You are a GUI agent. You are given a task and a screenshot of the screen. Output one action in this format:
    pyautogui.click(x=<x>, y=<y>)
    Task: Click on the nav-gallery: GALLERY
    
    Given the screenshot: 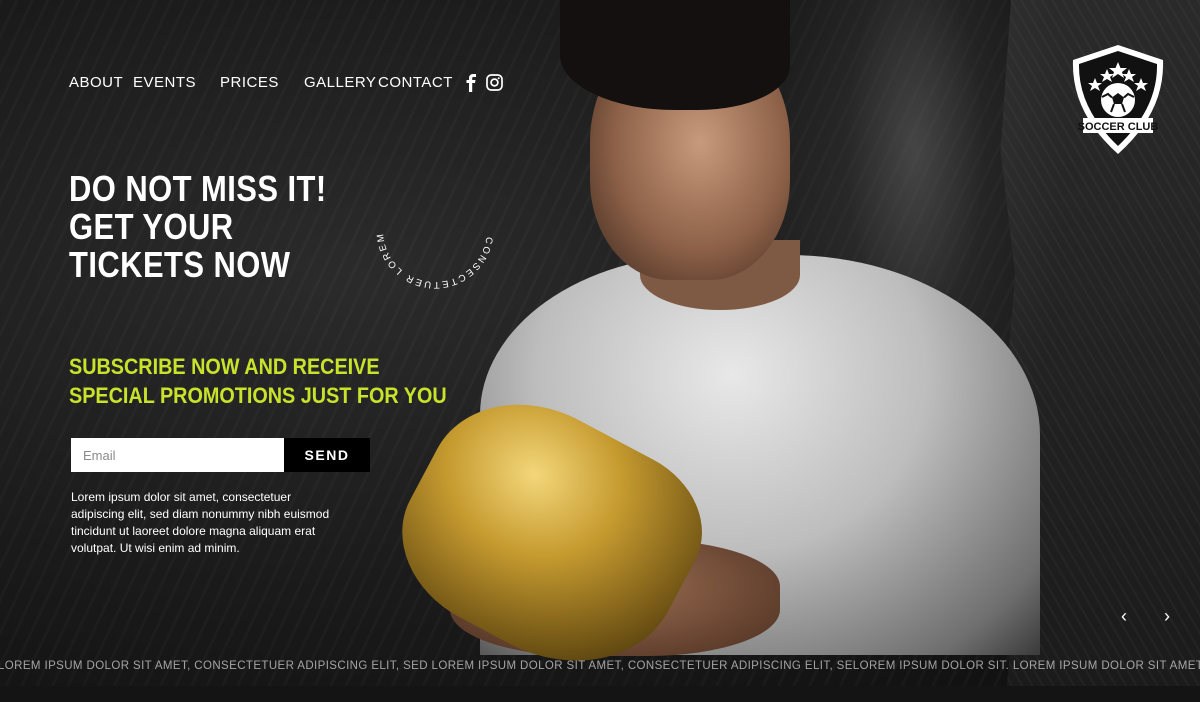 What is the action you would take?
    pyautogui.click(x=340, y=82)
    